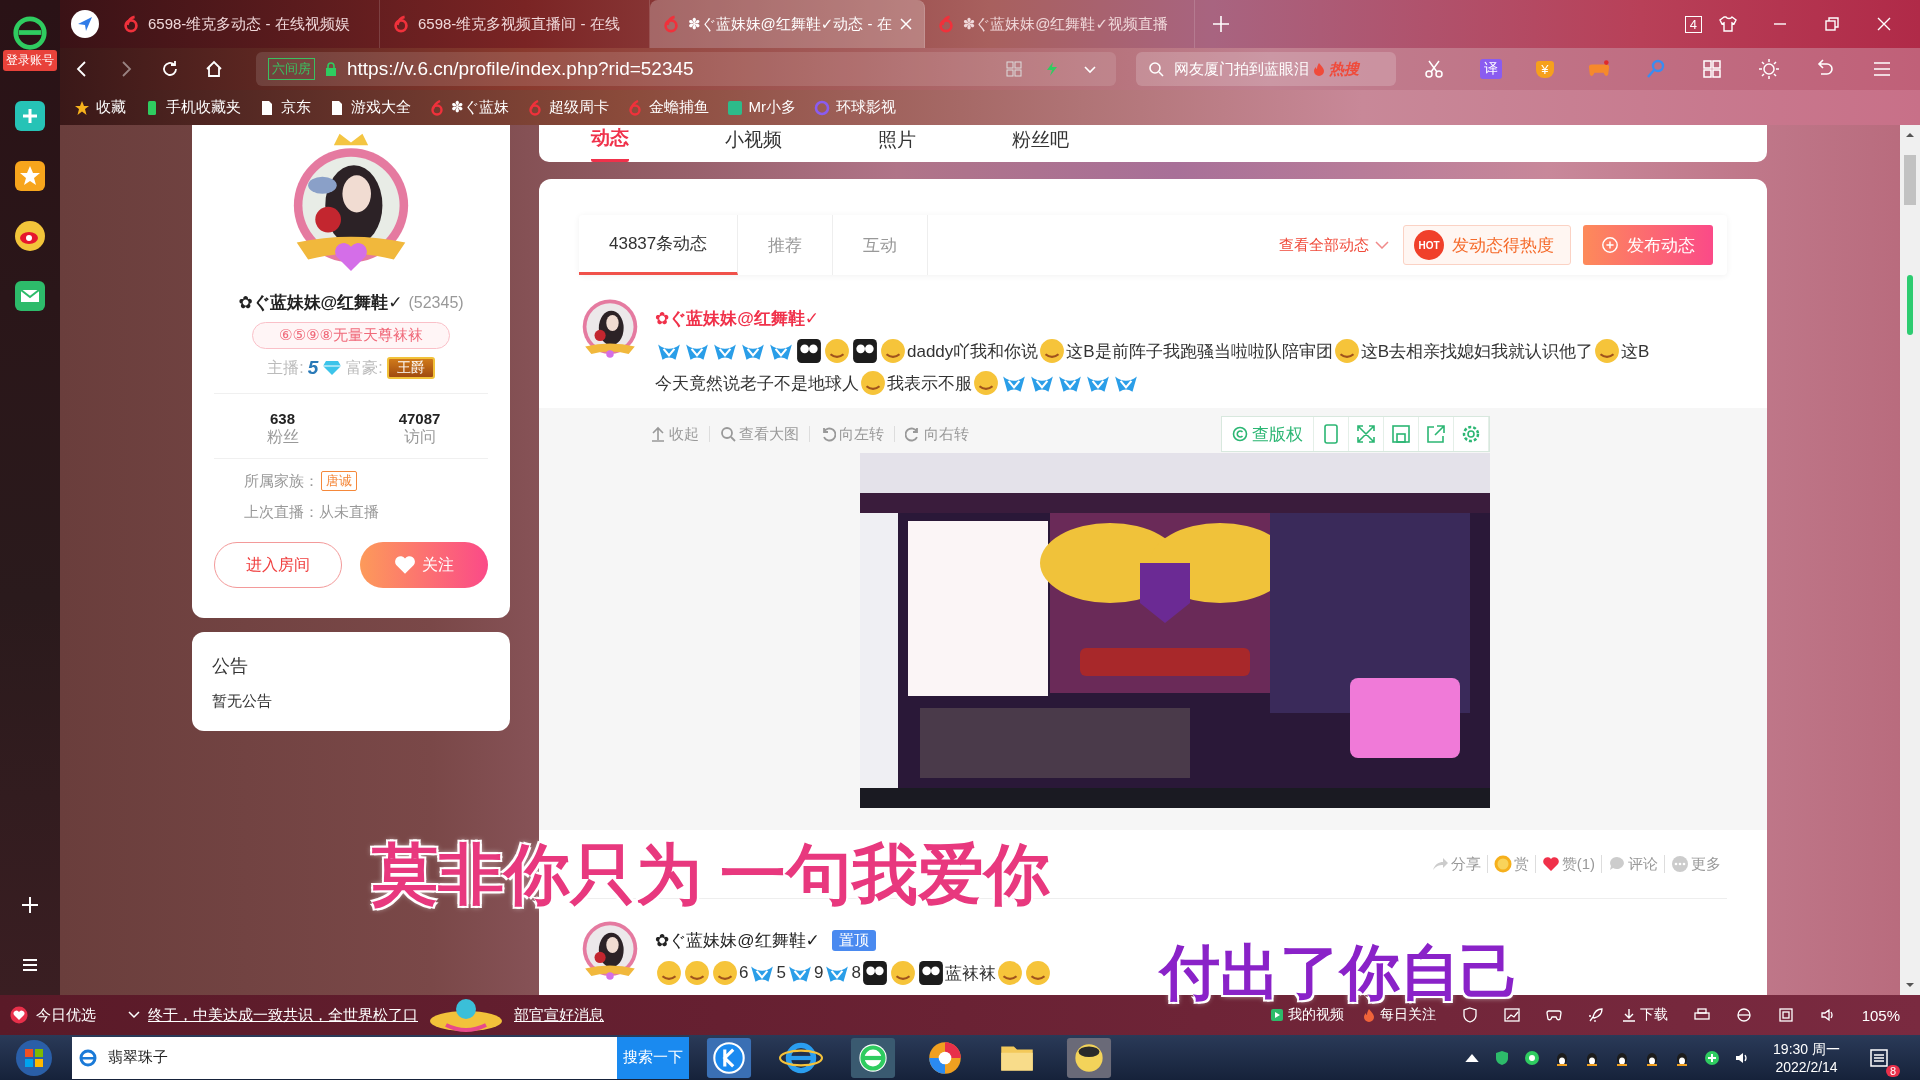  Describe the element at coordinates (66, 1015) in the screenshot. I see `news-label: 今日优选` at that location.